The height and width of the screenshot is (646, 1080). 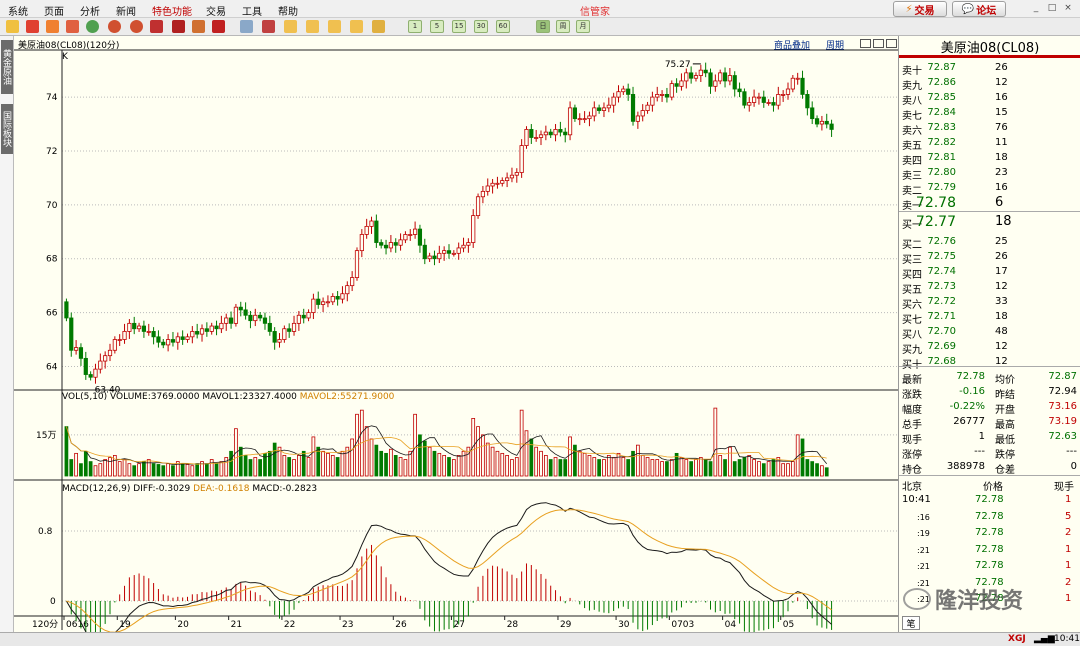 I want to click on funnel-icon, so click(x=218, y=26).